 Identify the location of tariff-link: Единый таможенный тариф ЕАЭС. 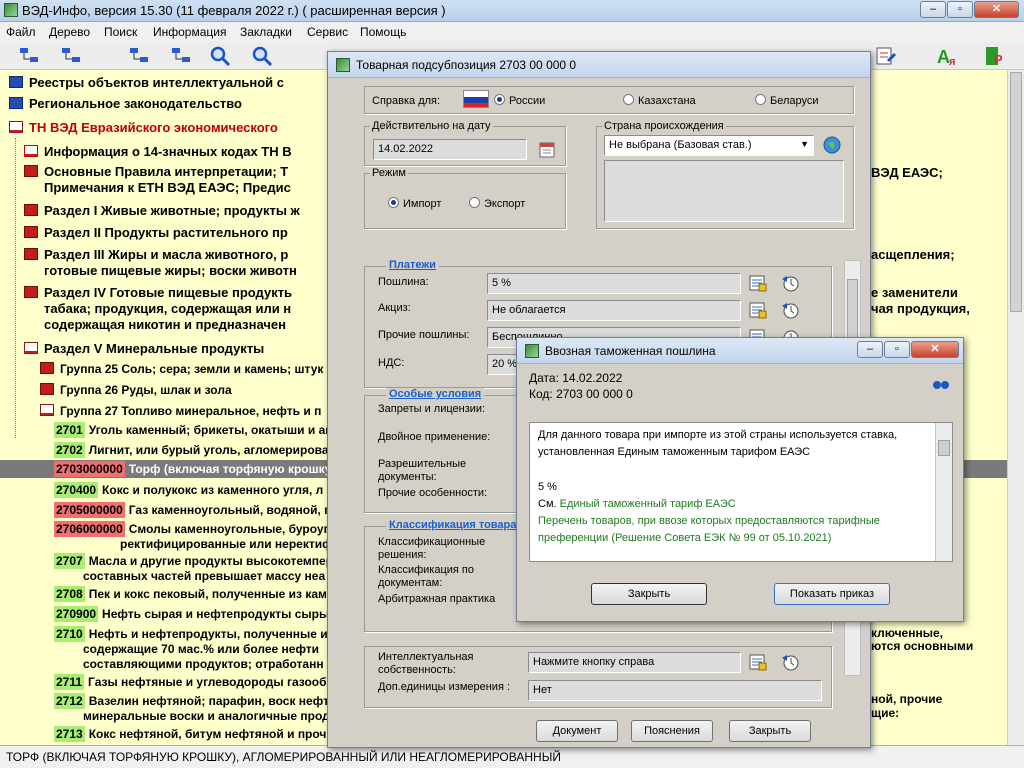
(648, 504).